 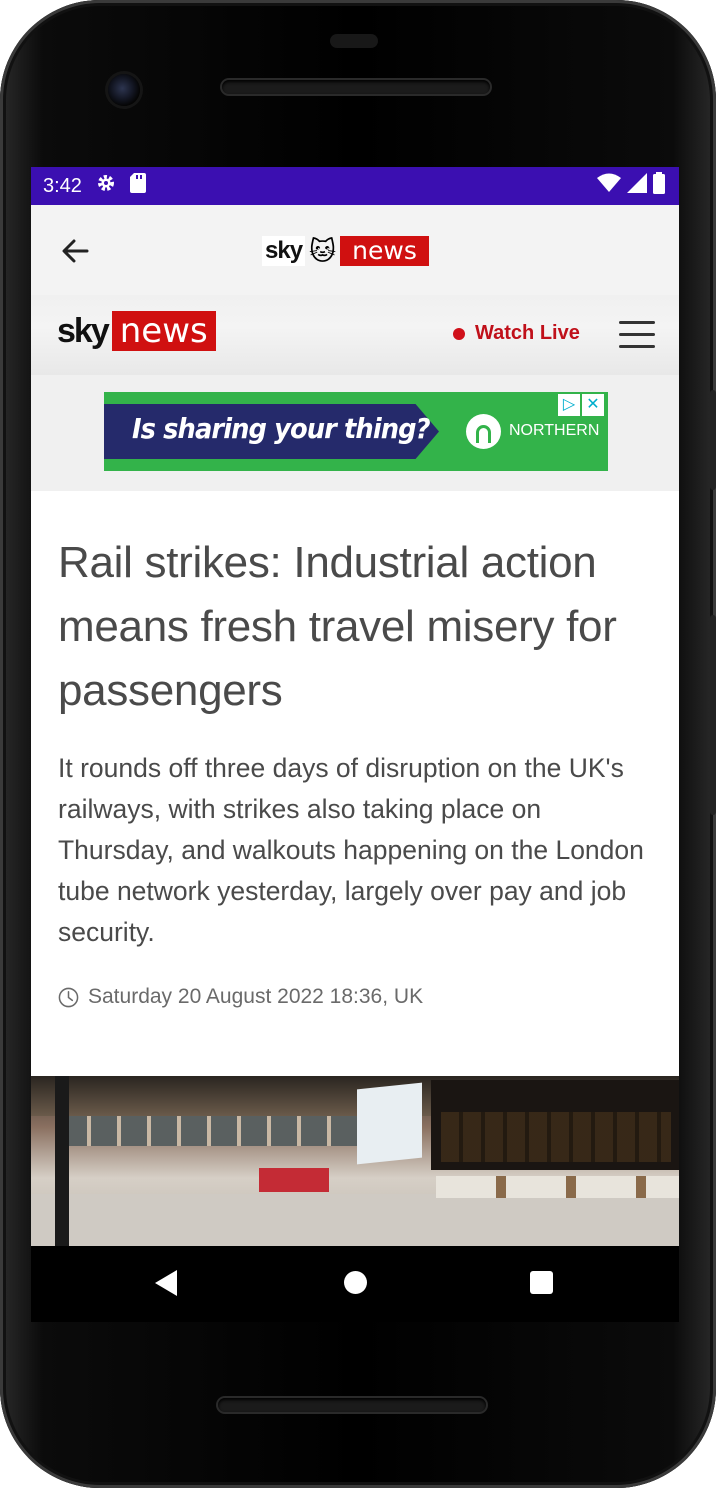 What do you see at coordinates (68, 997) in the screenshot?
I see `clock-icon` at bounding box center [68, 997].